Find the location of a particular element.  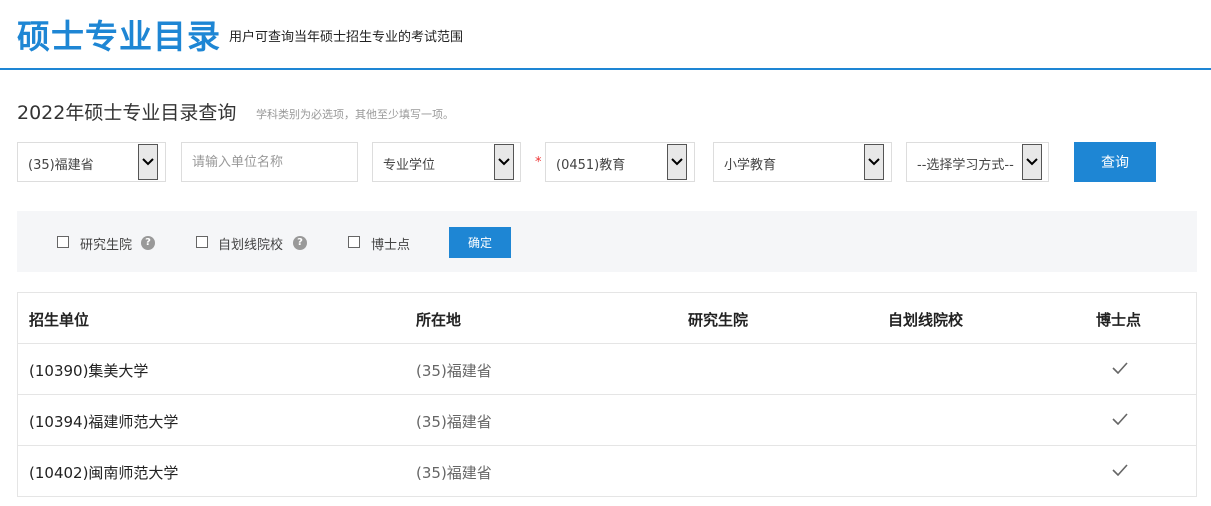

discipline-select: (0451)教育 is located at coordinates (620, 162).